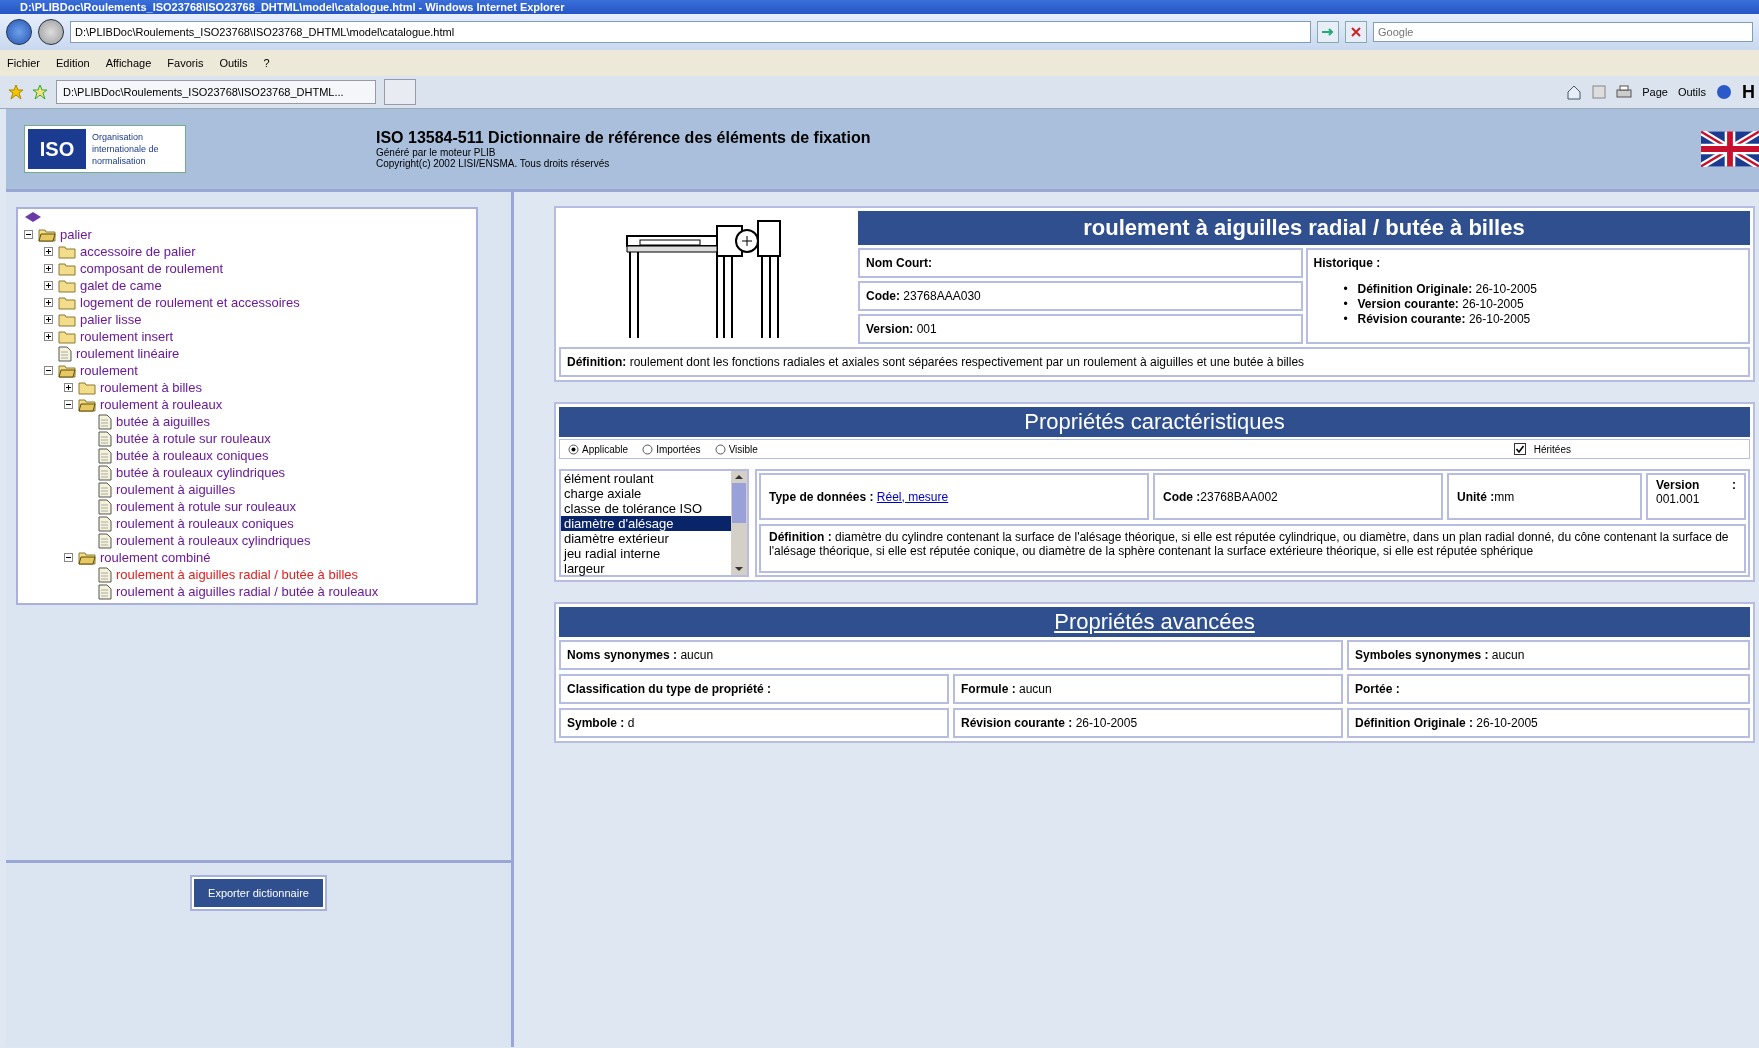 This screenshot has width=1759, height=1048. What do you see at coordinates (1298, 496) in the screenshot?
I see `code-field: Code :23768BAA002` at bounding box center [1298, 496].